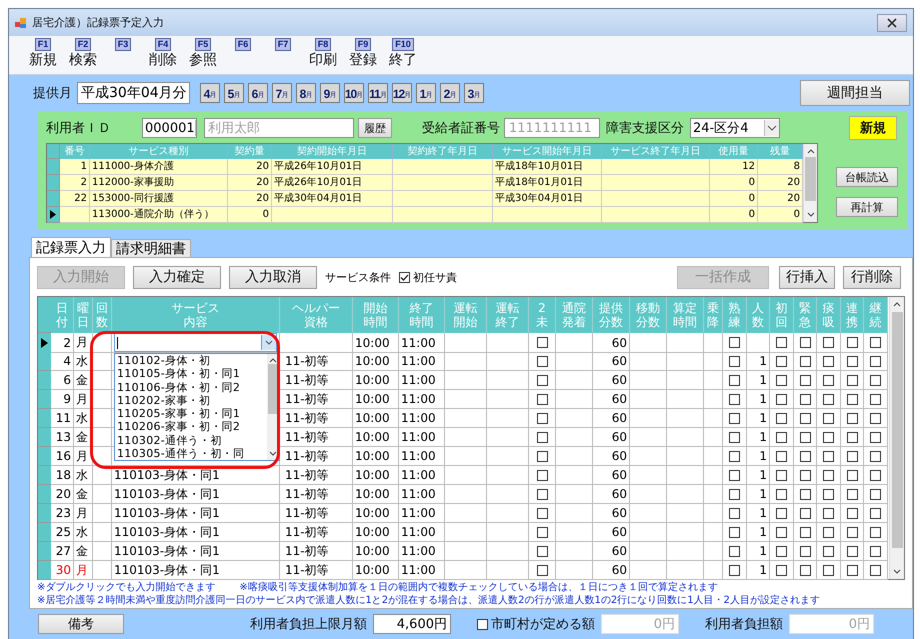 The width and height of the screenshot is (920, 639). What do you see at coordinates (855, 93) in the screenshot?
I see `weekly-button: 週間担当` at bounding box center [855, 93].